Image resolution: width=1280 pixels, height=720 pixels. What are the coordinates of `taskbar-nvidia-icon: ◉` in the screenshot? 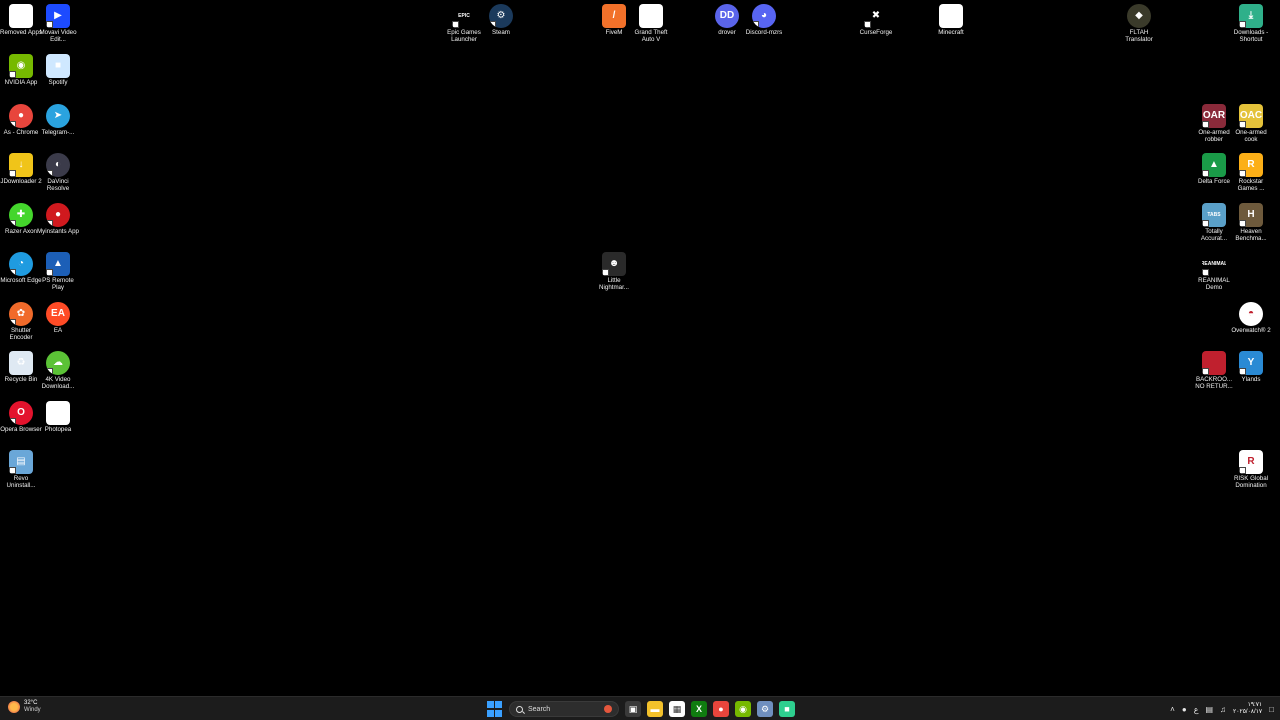 It's located at (743, 709).